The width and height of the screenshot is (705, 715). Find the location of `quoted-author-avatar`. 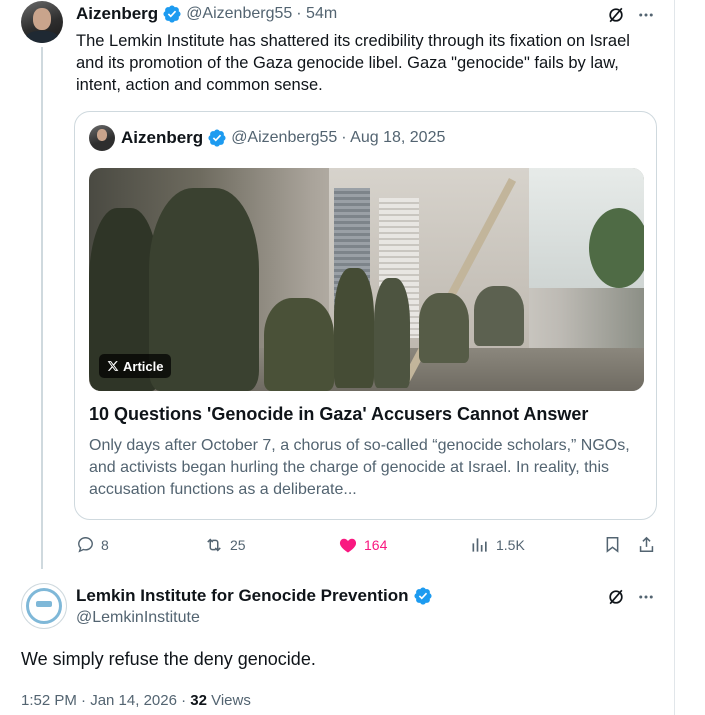

quoted-author-avatar is located at coordinates (102, 138).